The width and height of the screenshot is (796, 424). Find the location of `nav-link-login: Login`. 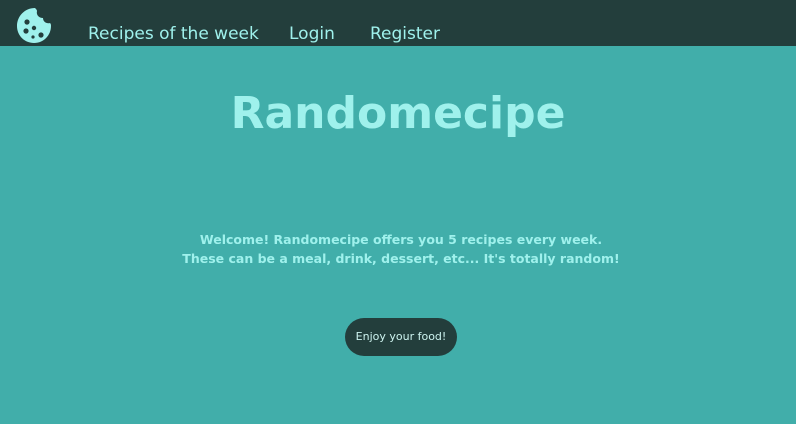

nav-link-login: Login is located at coordinates (312, 34).